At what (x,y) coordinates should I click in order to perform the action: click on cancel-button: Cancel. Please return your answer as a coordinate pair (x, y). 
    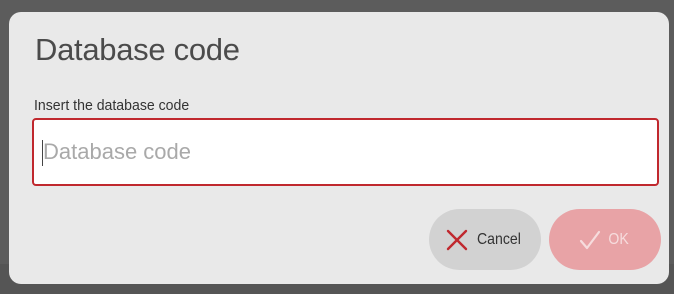
    Looking at the image, I should click on (485, 239).